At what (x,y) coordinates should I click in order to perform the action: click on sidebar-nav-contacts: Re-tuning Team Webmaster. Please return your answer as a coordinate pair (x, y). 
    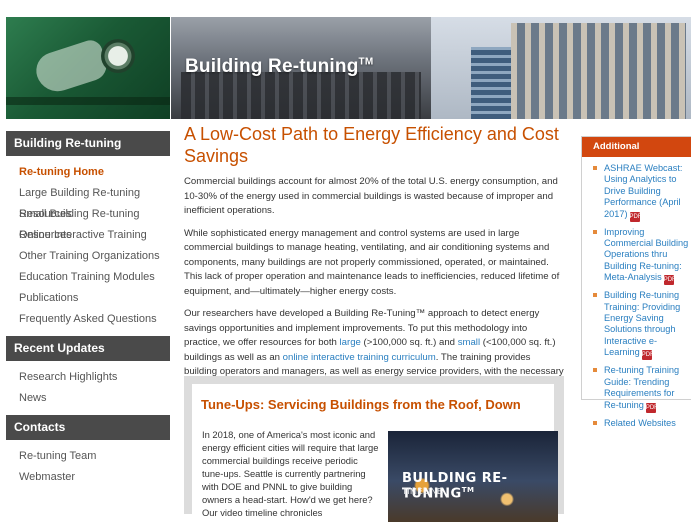
    Looking at the image, I should click on (88, 467).